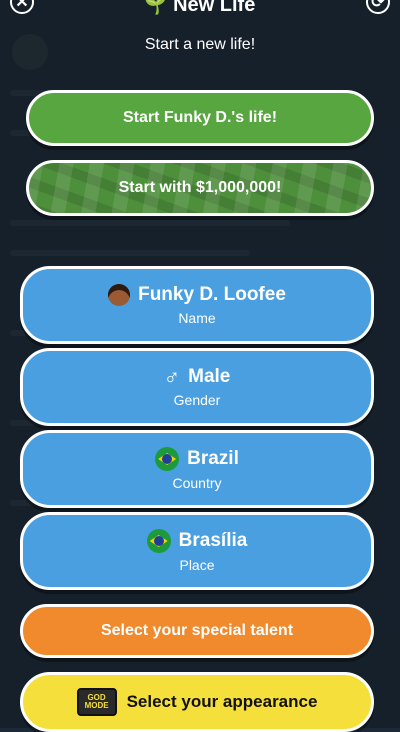  I want to click on person-face-icon, so click(119, 295).